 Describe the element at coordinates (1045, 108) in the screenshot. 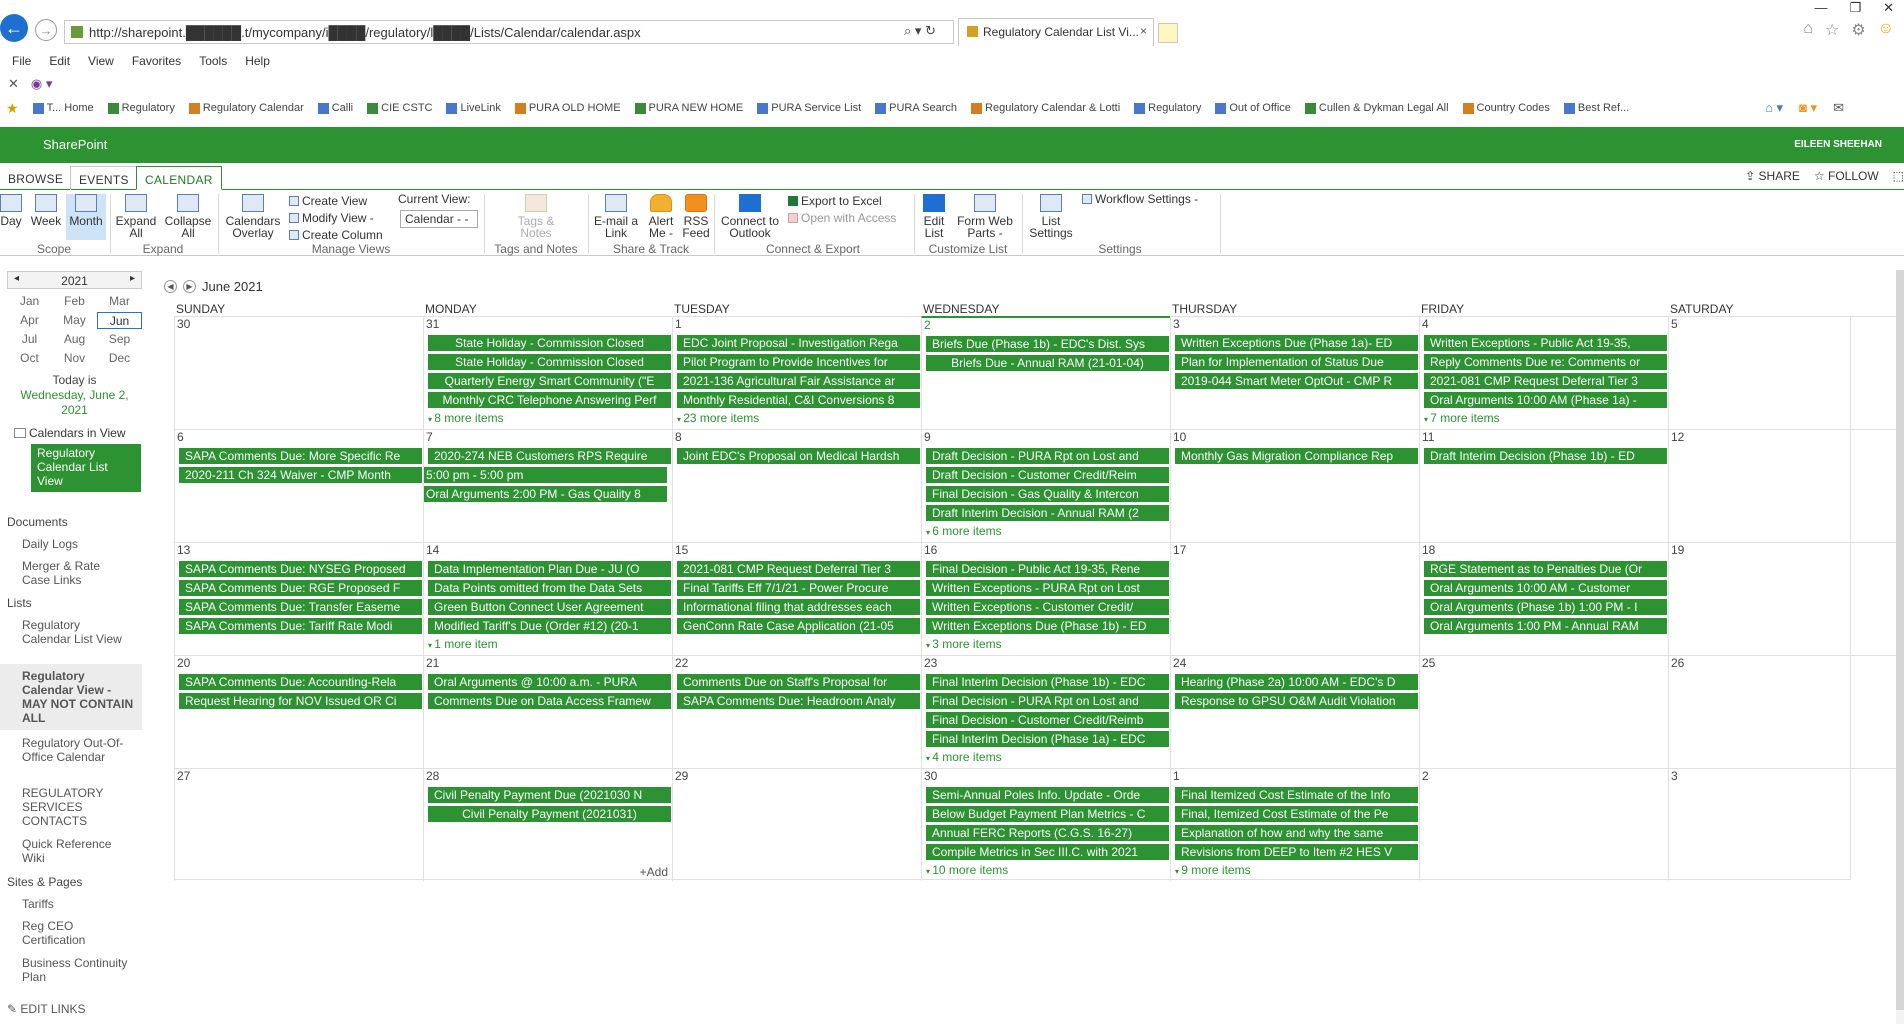

I see `favorite-link: Regulatory Calendar & Lotti` at that location.